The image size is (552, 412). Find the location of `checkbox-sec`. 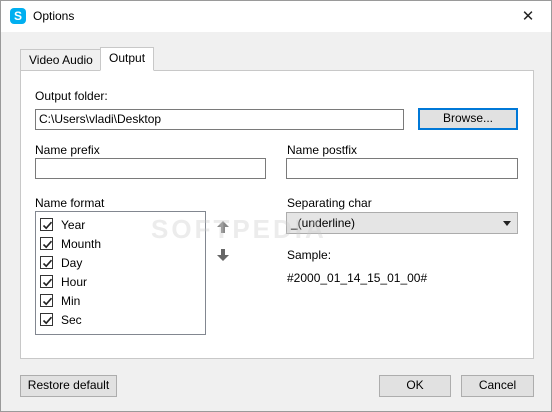

checkbox-sec is located at coordinates (46, 319).